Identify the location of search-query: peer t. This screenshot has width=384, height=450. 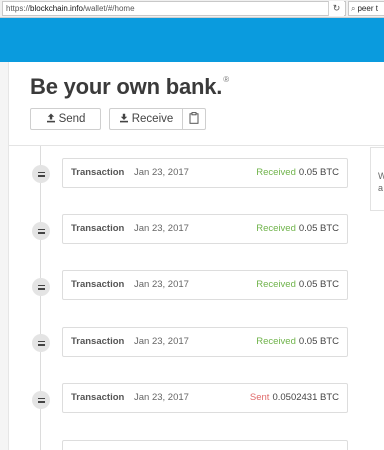
(367, 8).